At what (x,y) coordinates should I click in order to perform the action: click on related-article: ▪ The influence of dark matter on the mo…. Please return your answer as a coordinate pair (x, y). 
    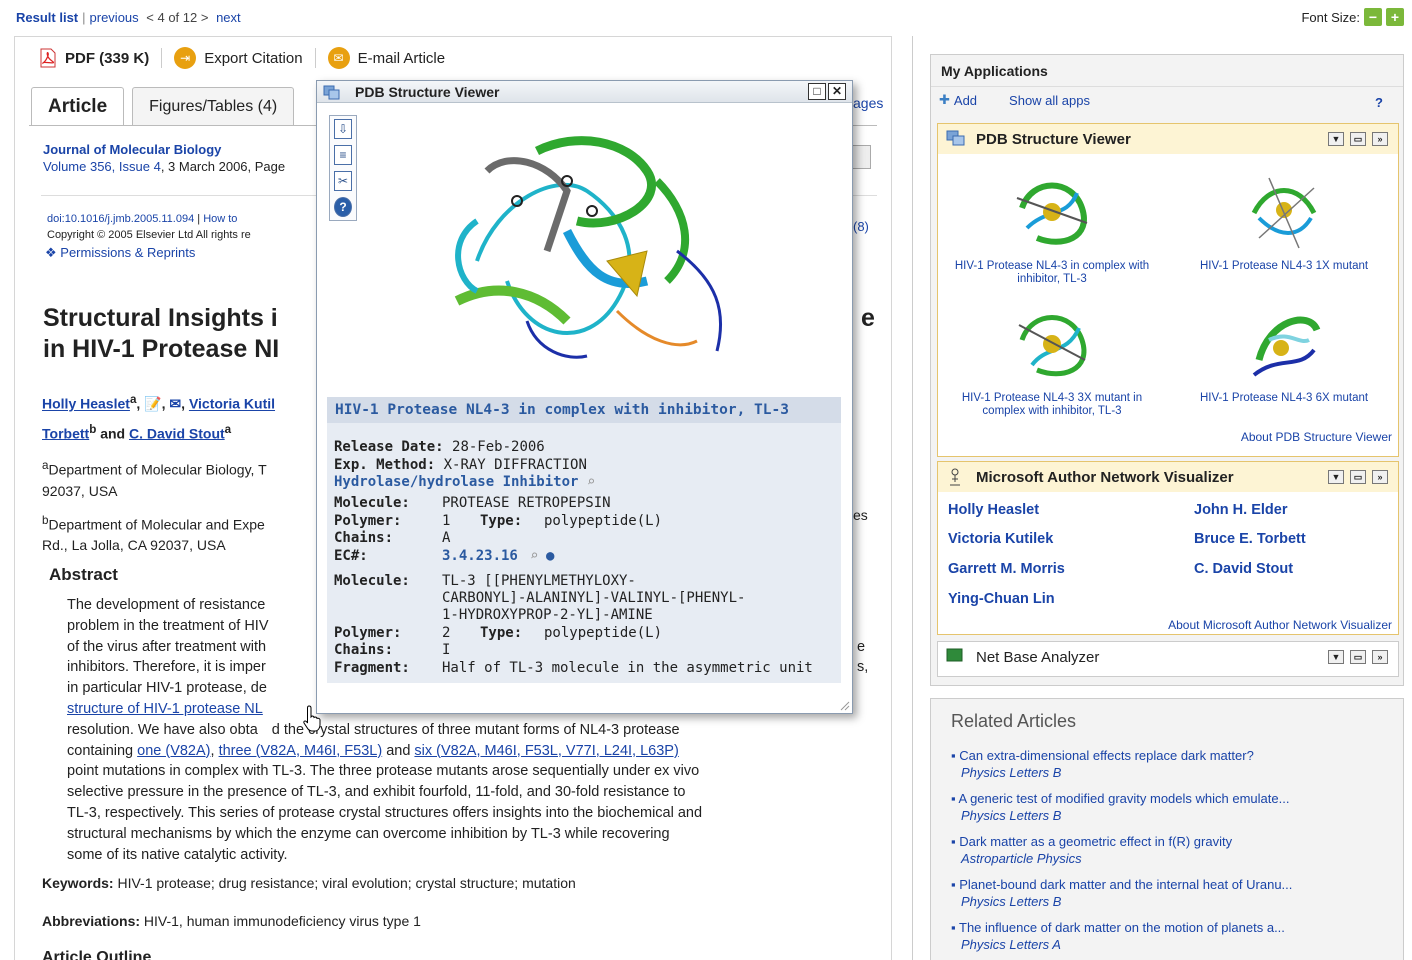
    Looking at the image, I should click on (1118, 936).